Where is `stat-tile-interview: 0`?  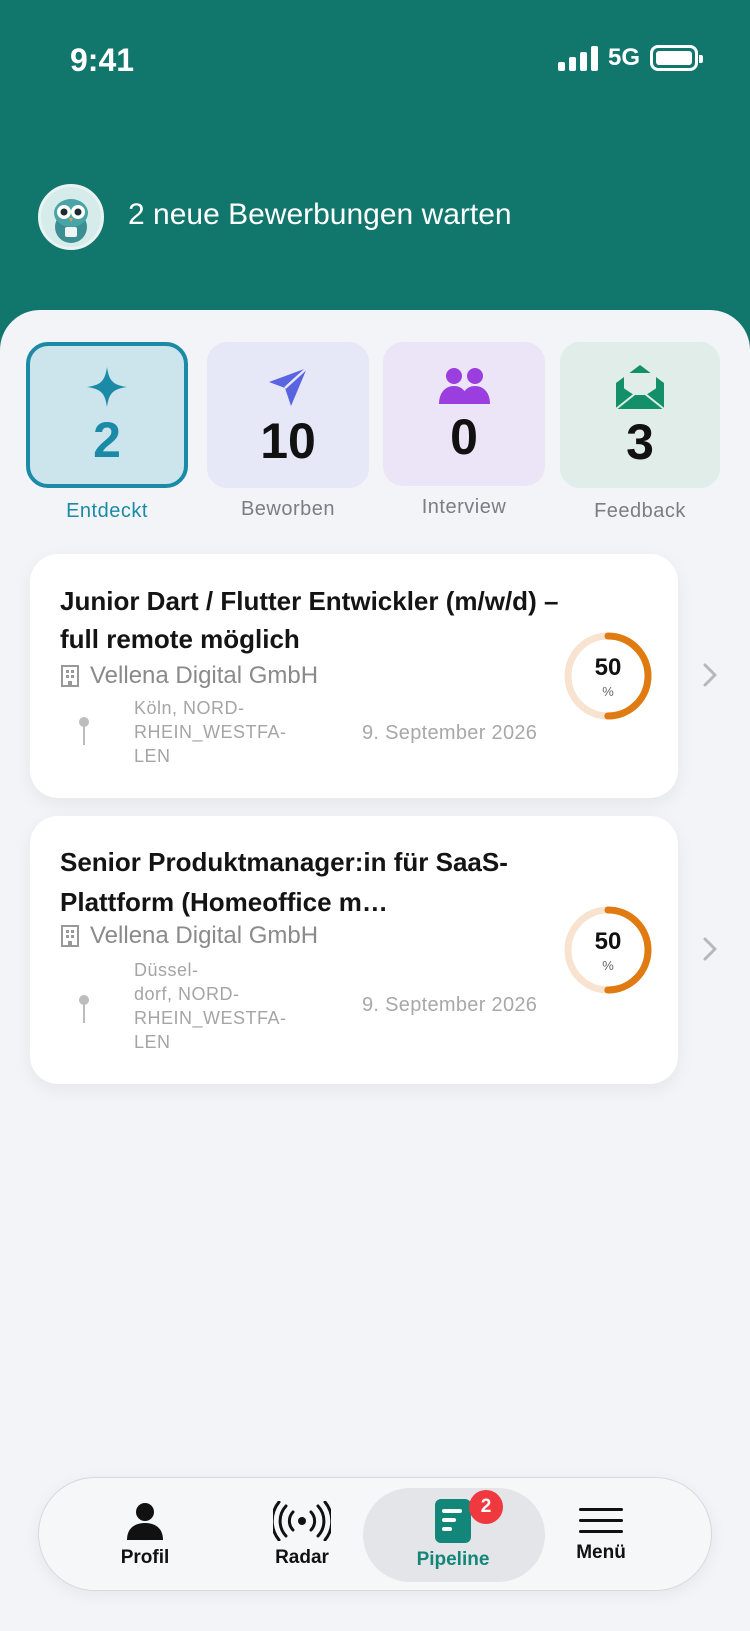 stat-tile-interview: 0 is located at coordinates (464, 414).